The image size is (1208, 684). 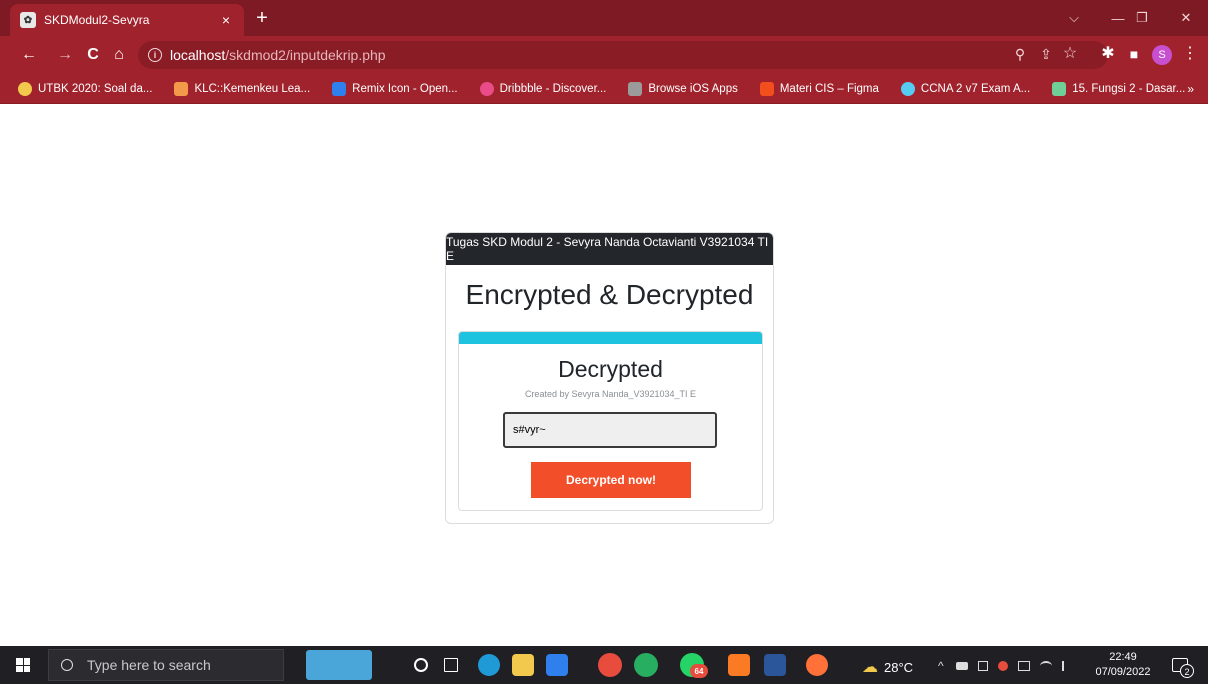 What do you see at coordinates (1046, 54) in the screenshot?
I see `share-icon: ⇪` at bounding box center [1046, 54].